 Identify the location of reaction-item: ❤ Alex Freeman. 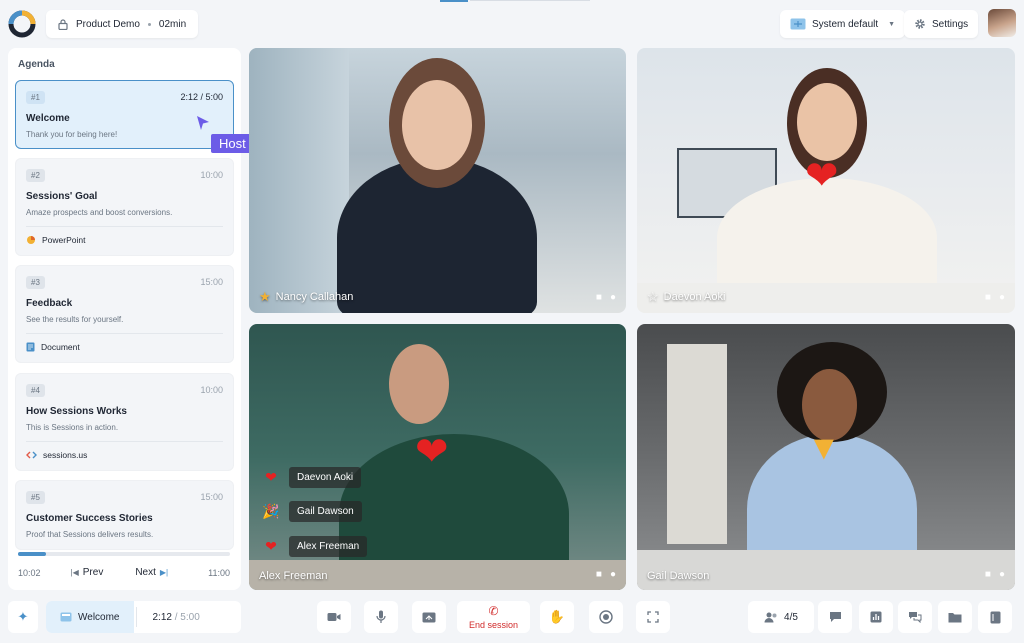
(314, 546).